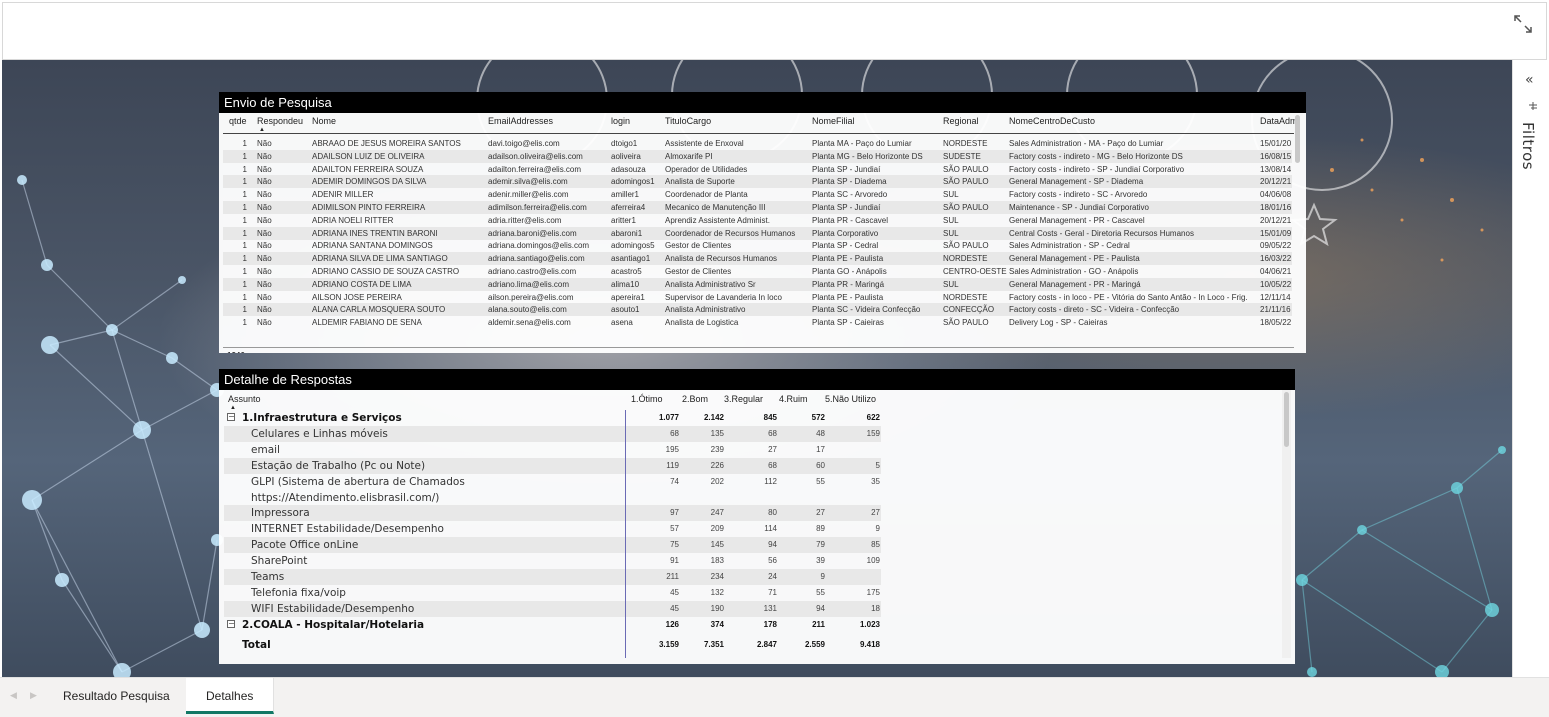 The height and width of the screenshot is (717, 1549). I want to click on cell-nomefilial: Planta PE - Paulista, so click(848, 297).